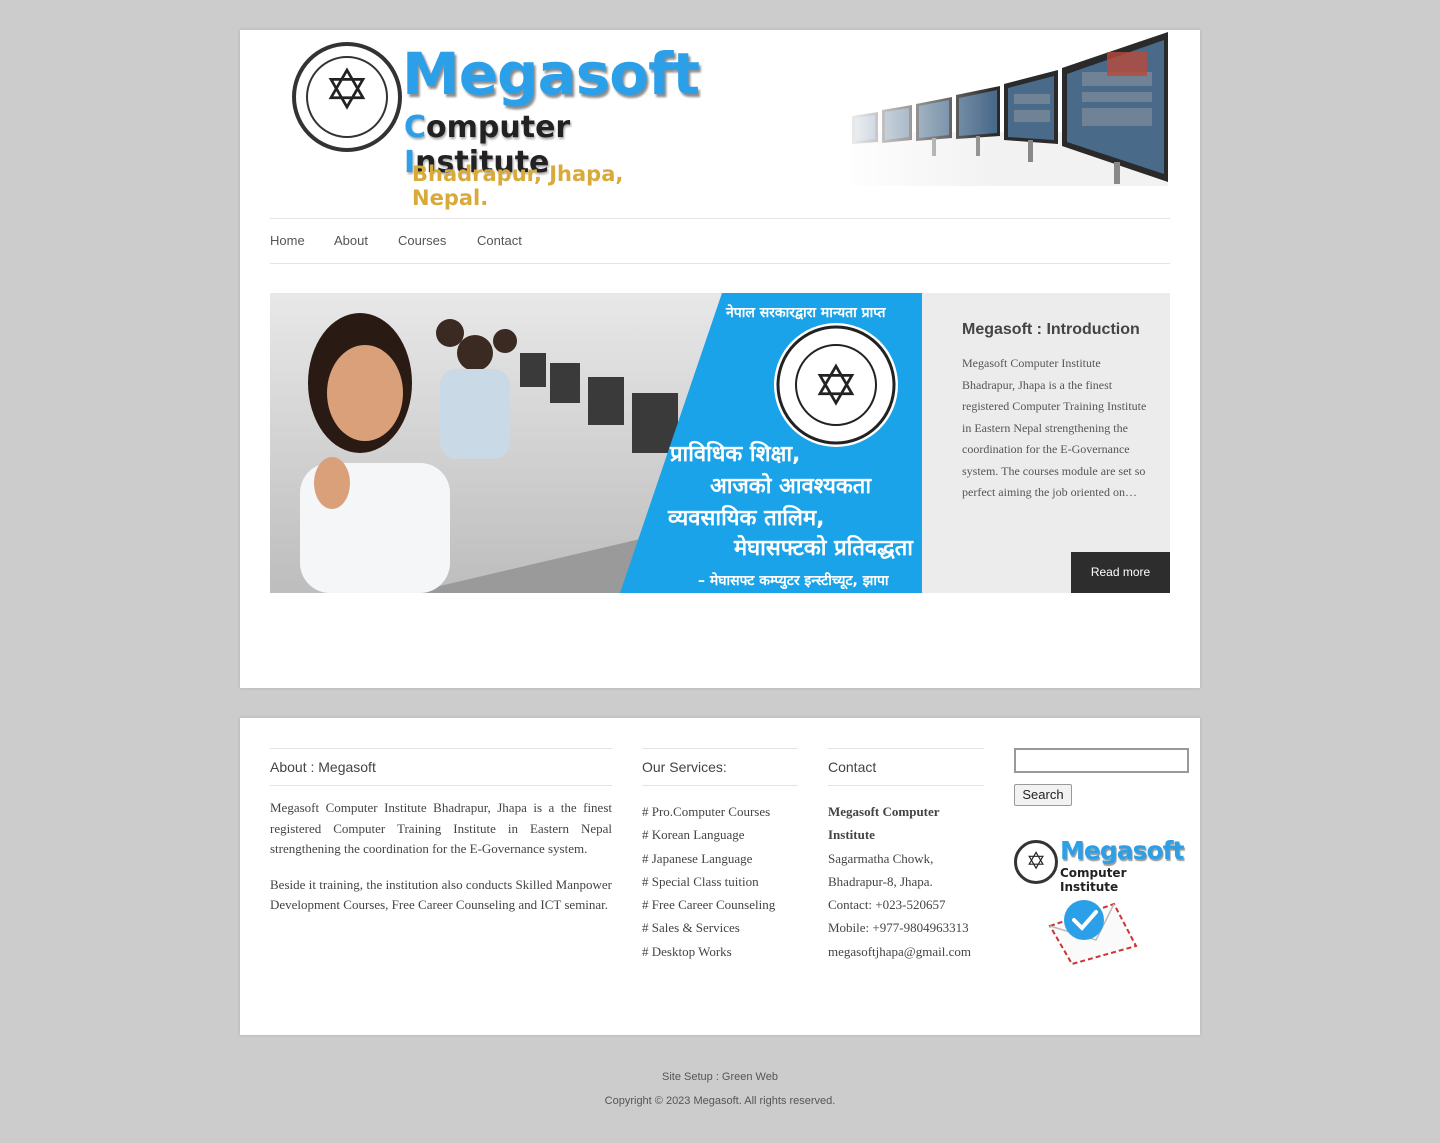  I want to click on slide-title: Megasoft : Introduction, so click(1057, 330).